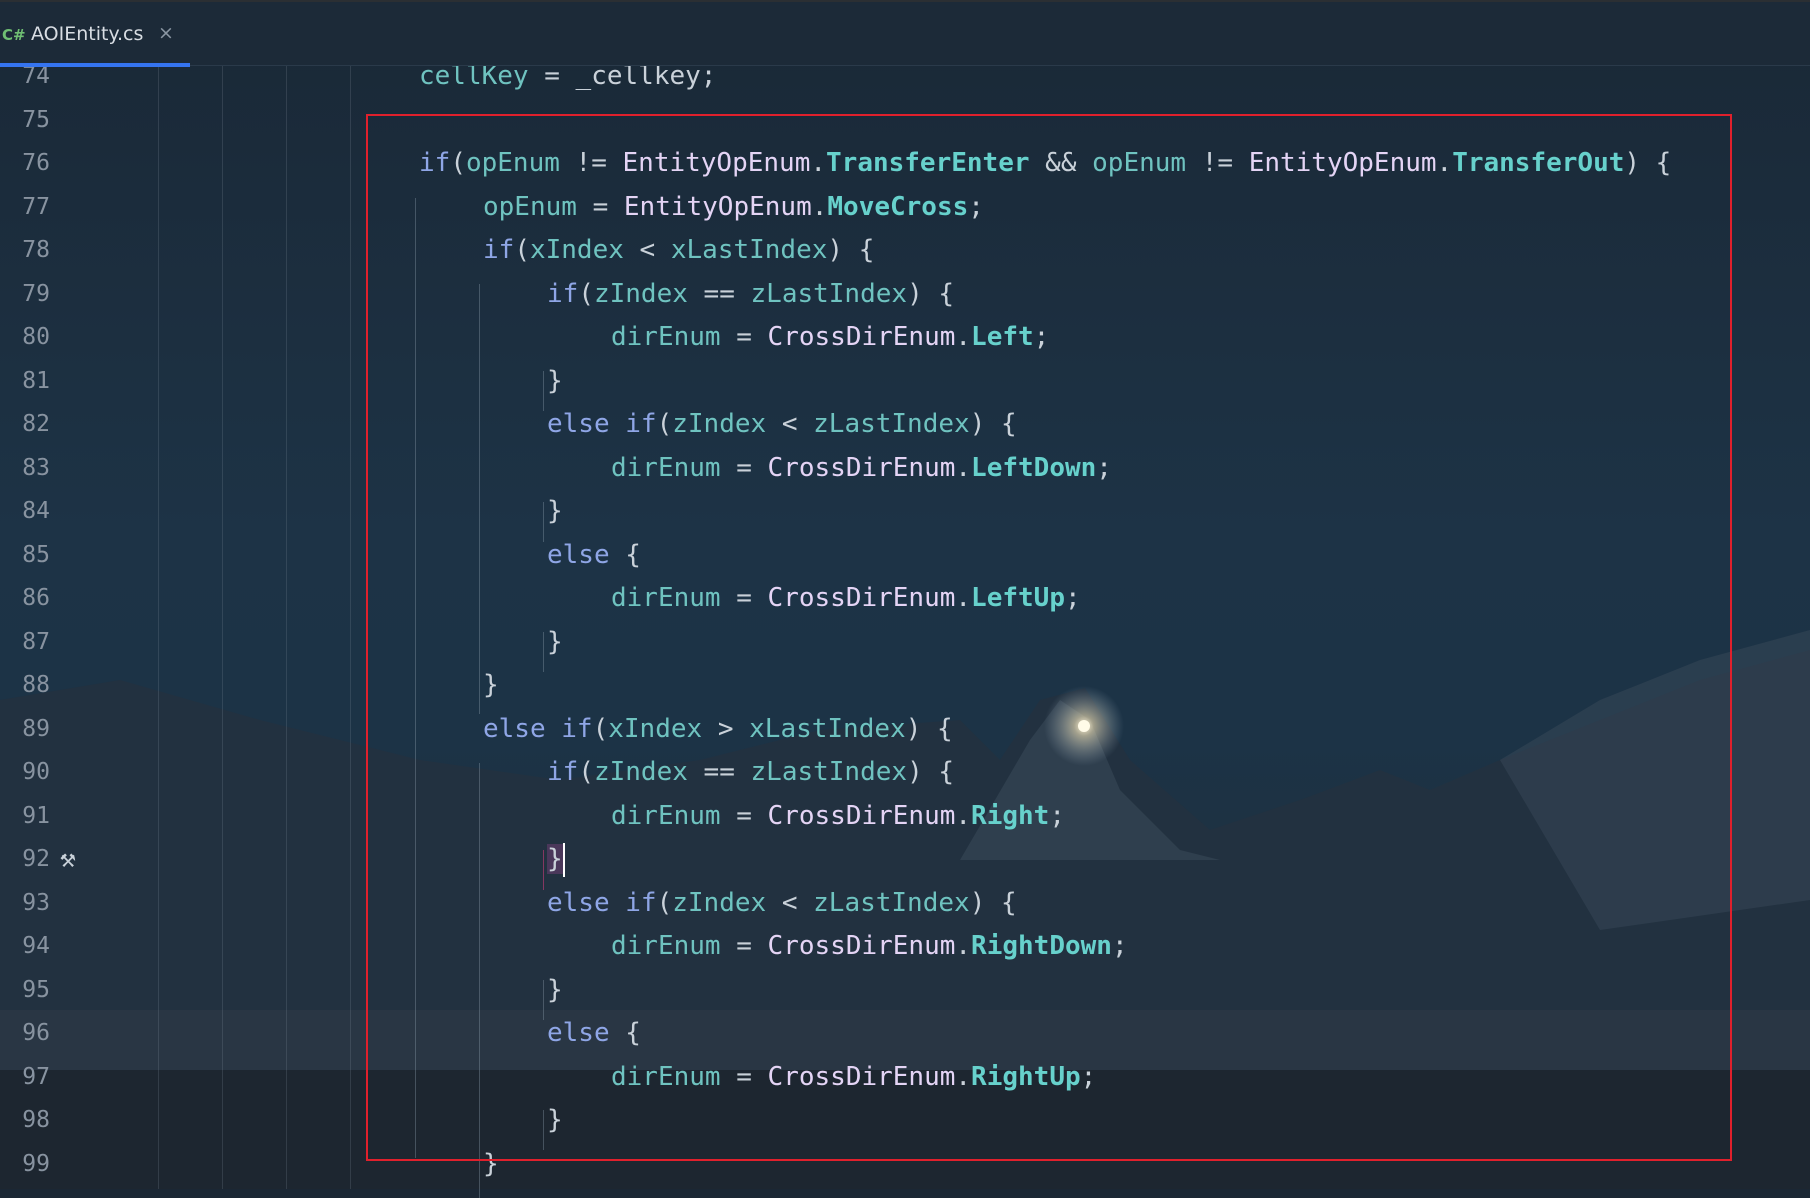 Image resolution: width=1810 pixels, height=1198 pixels. I want to click on code-line: 77 opEnum = EntityOpEnum.MoveCross;, so click(905, 208).